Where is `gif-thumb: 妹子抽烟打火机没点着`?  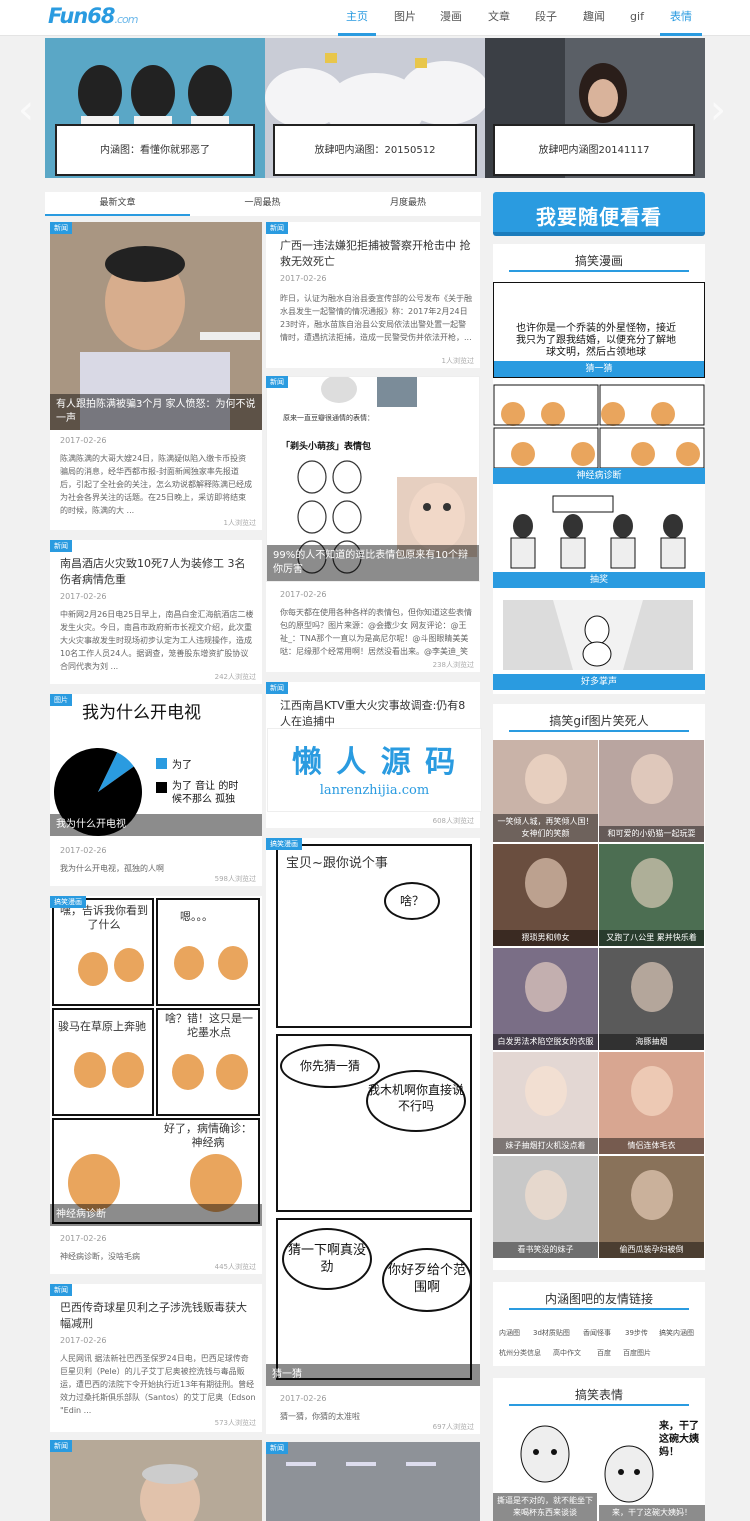 gif-thumb: 妹子抽烟打火机没点着 is located at coordinates (545, 1103).